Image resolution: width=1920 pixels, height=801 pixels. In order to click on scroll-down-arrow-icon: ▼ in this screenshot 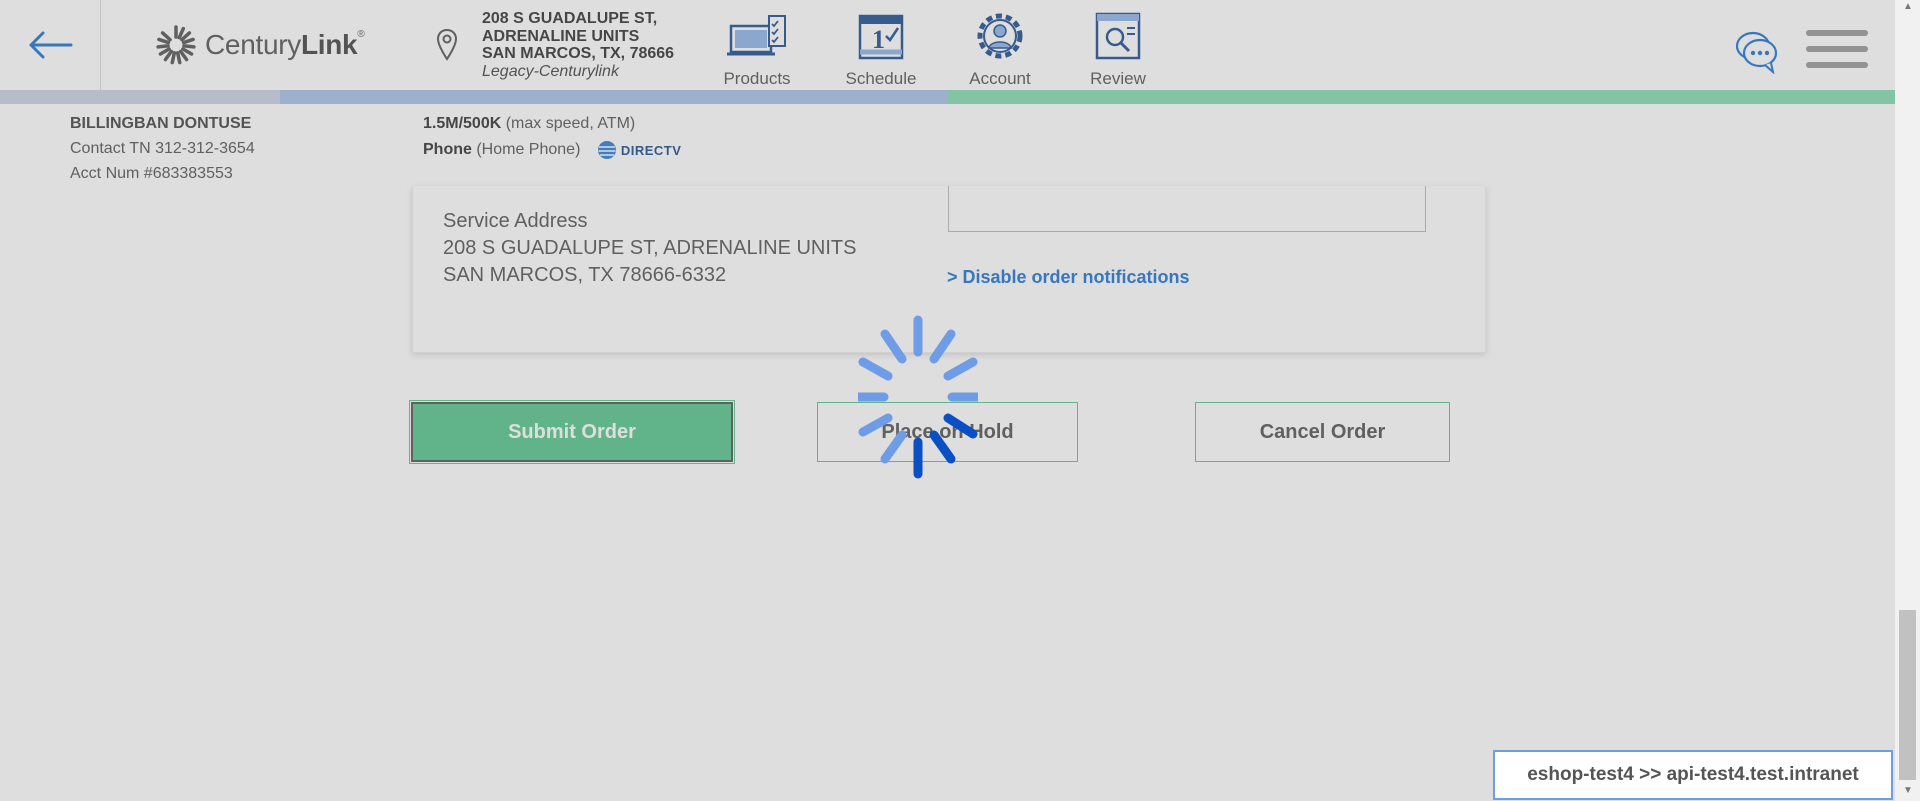, I will do `click(1908, 791)`.